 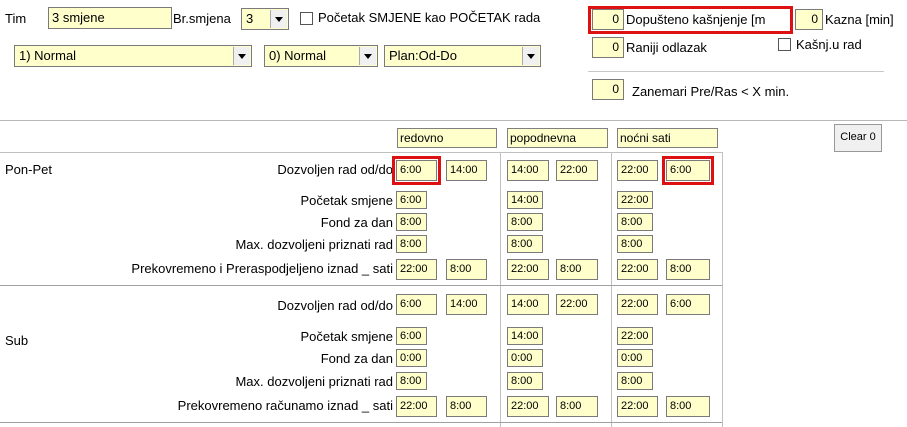 I want to click on dopusteno-field: 0, so click(x=608, y=19).